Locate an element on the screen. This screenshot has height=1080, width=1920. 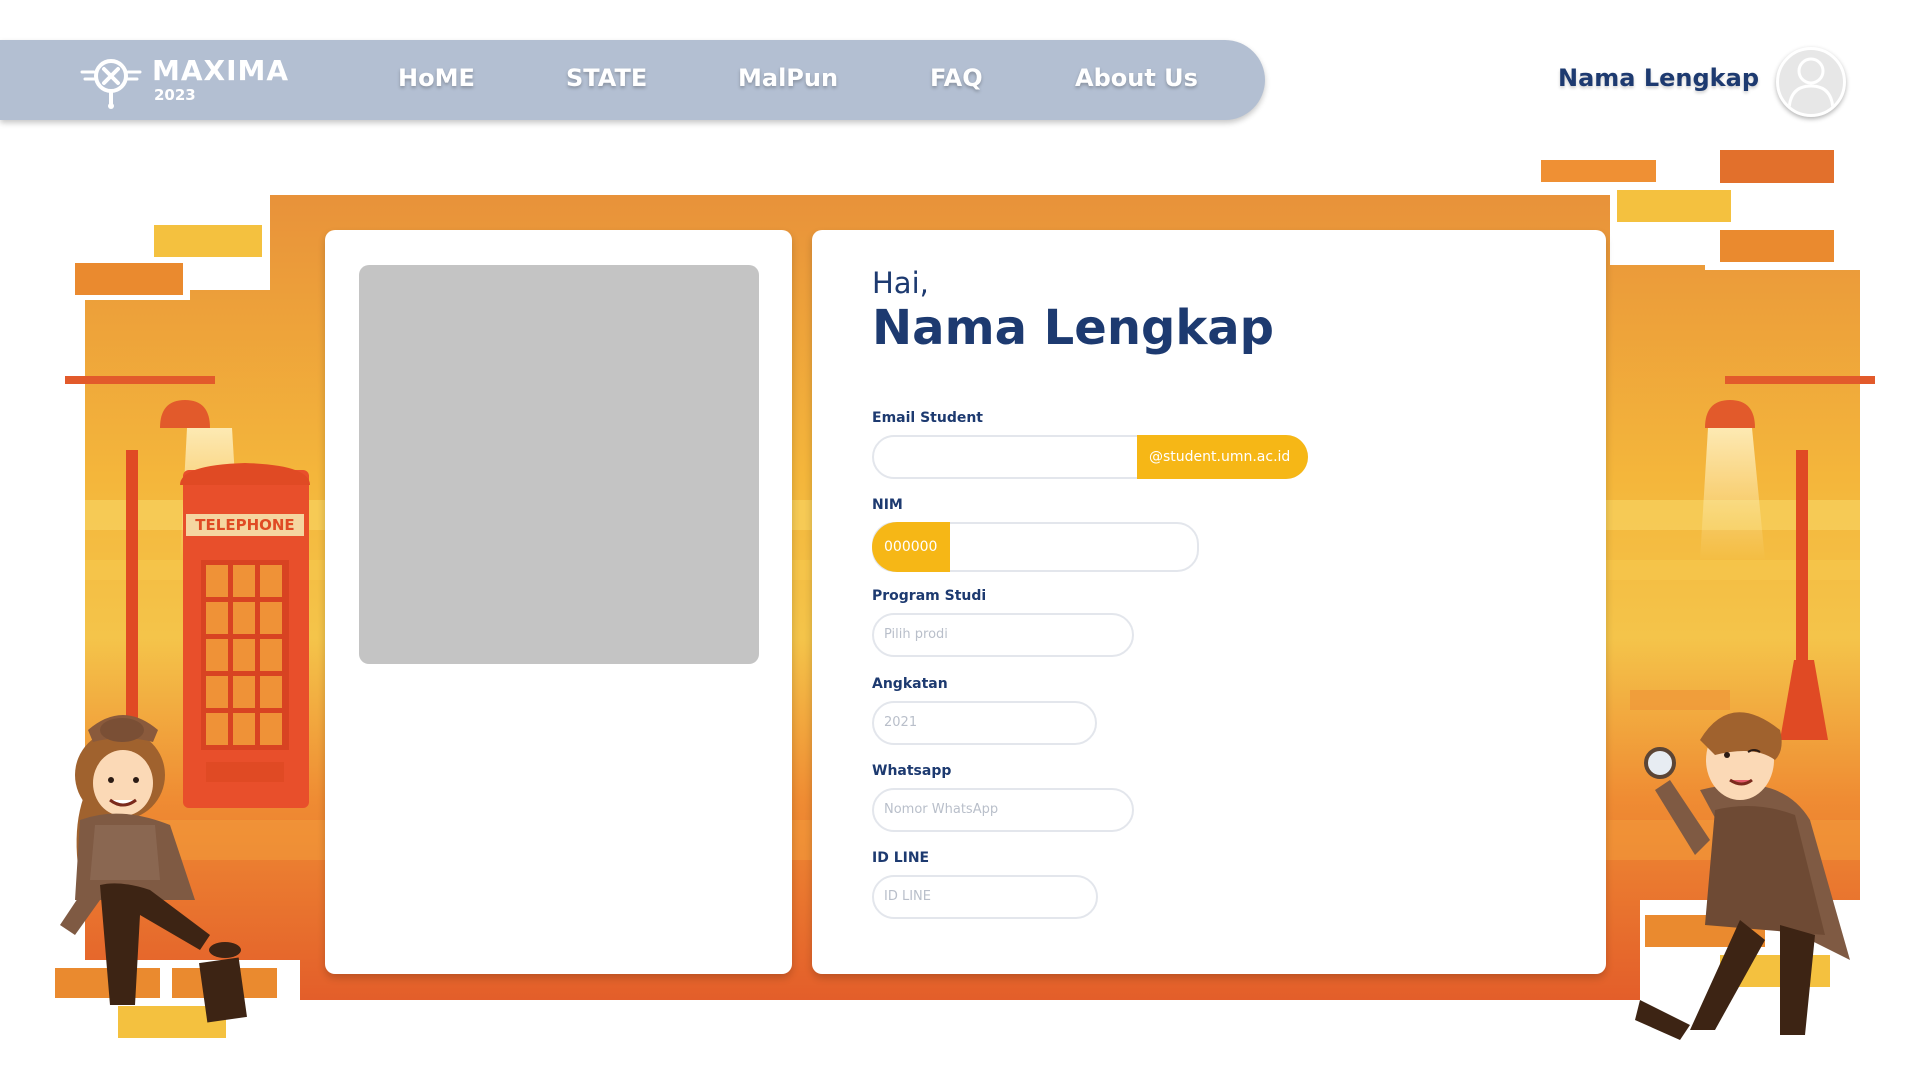
angkatan-field: 2021 is located at coordinates (984, 723).